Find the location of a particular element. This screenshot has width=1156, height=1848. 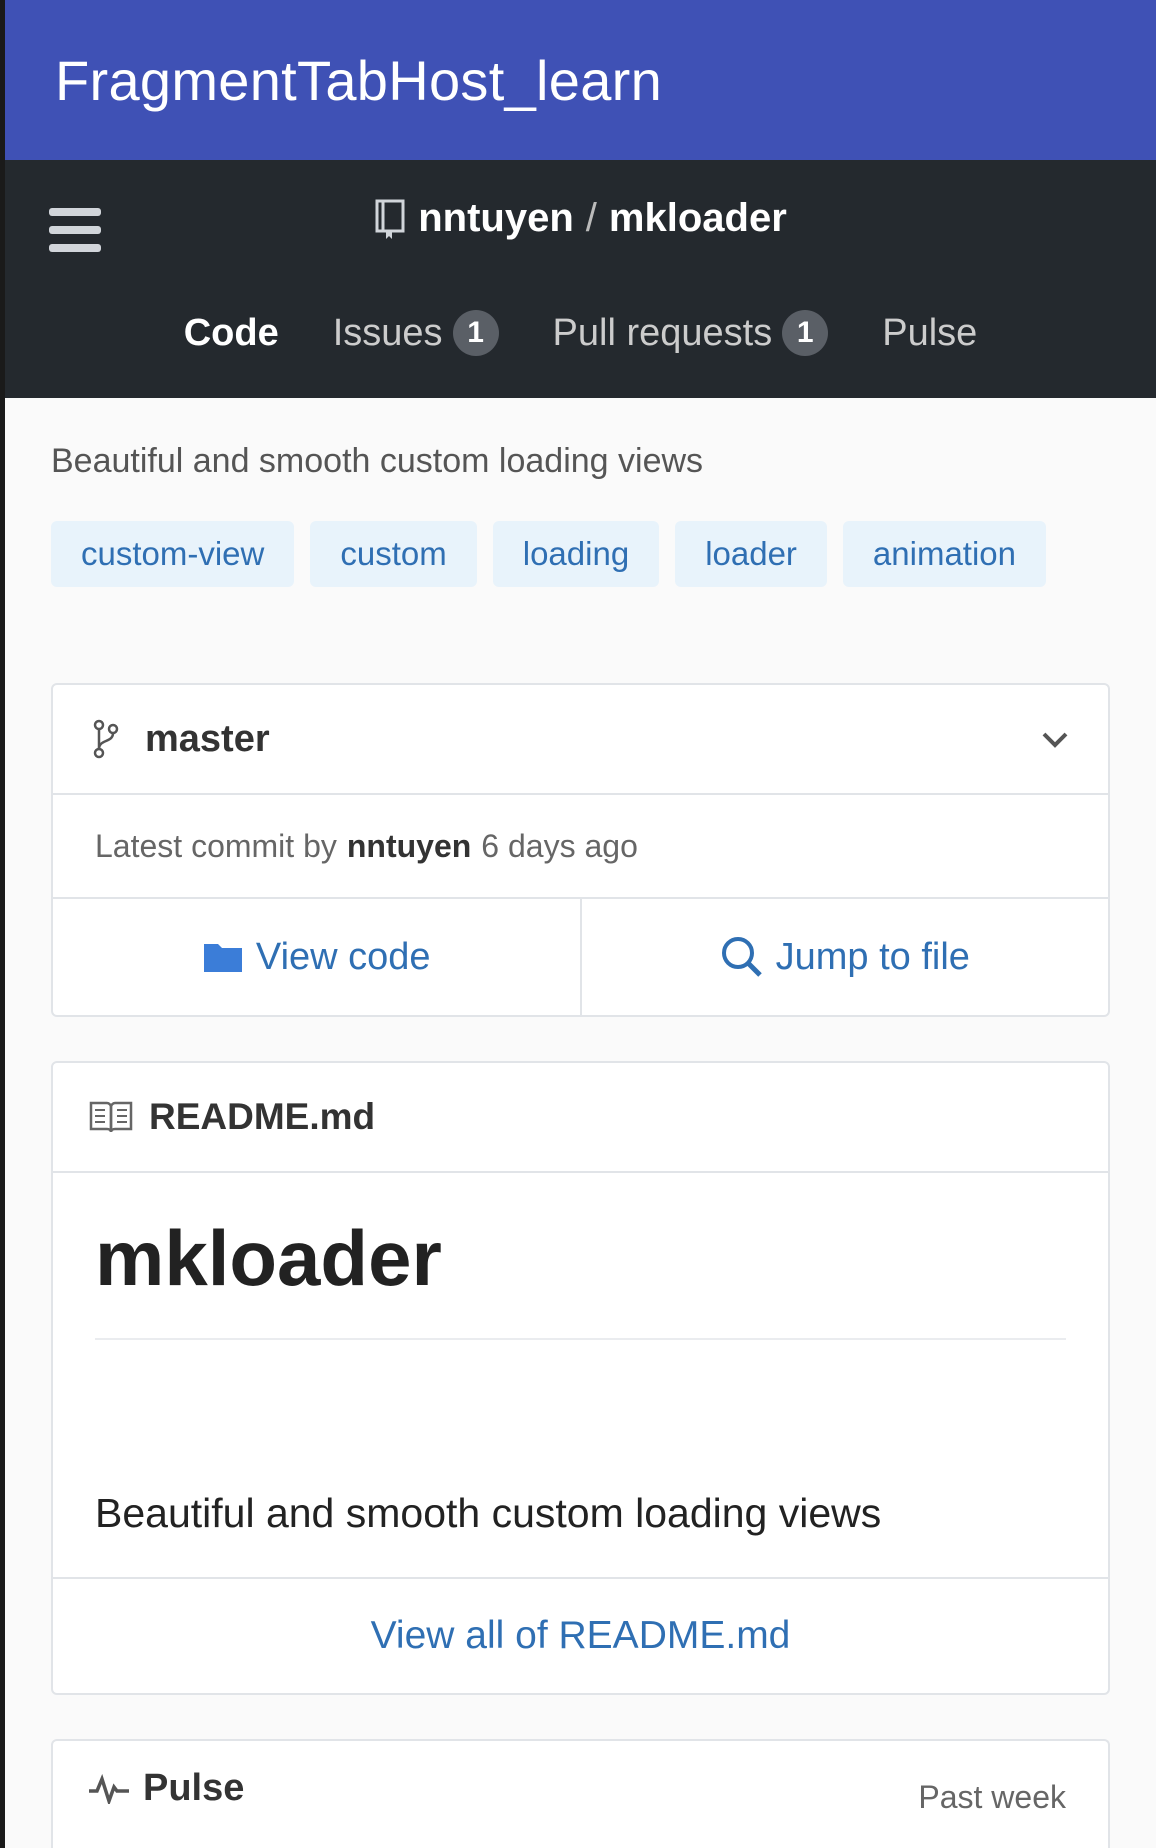

tab-issues: Issues 1 is located at coordinates (416, 333).